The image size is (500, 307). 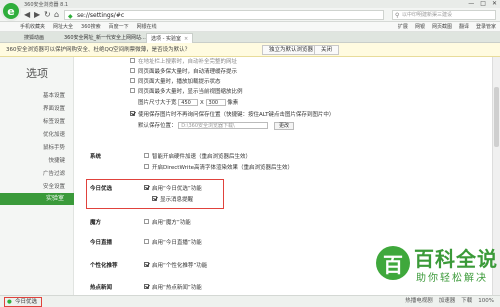 I want to click on option-row: 启用“今日优选”功能, so click(x=173, y=188).